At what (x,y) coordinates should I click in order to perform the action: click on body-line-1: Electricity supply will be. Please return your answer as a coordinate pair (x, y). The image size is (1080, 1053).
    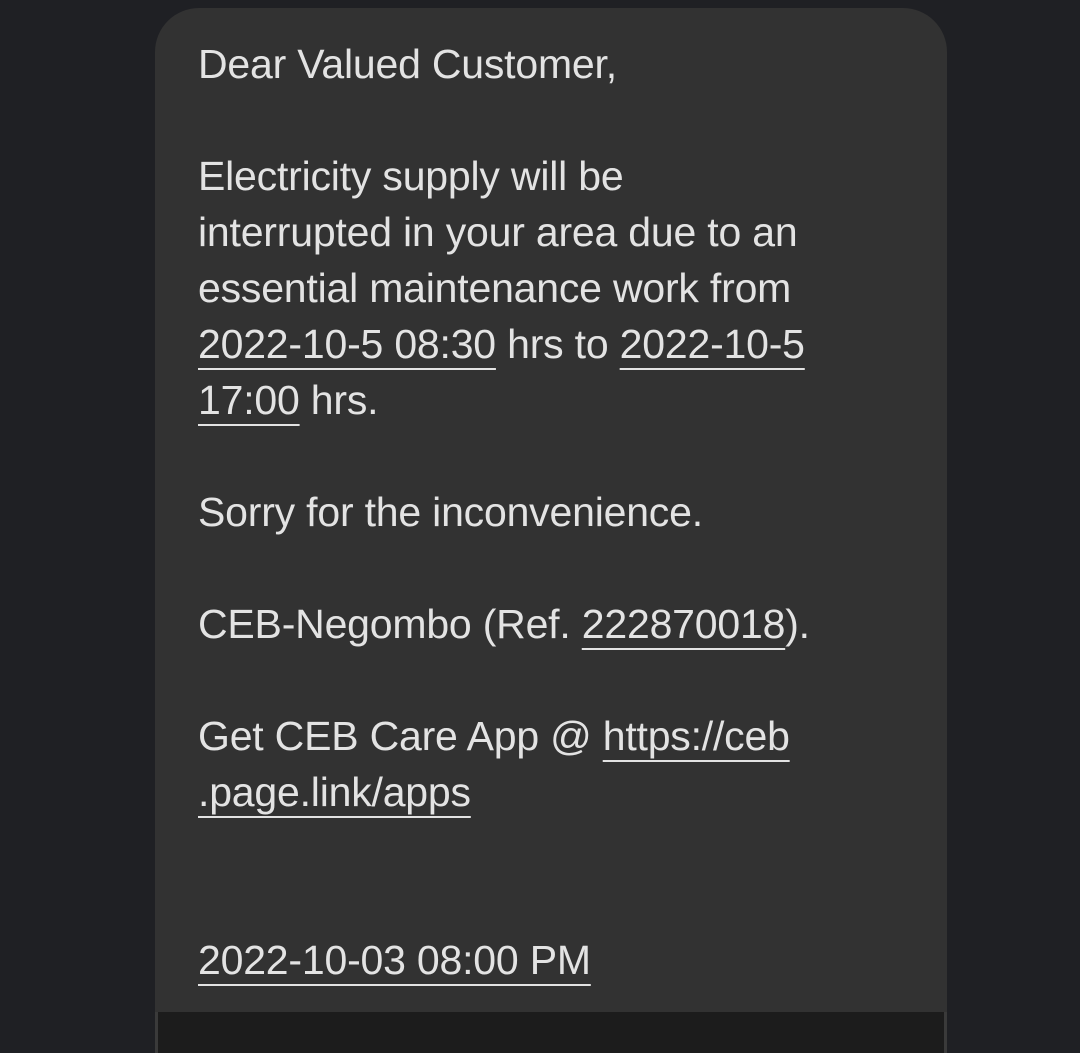
    Looking at the image, I should click on (411, 176).